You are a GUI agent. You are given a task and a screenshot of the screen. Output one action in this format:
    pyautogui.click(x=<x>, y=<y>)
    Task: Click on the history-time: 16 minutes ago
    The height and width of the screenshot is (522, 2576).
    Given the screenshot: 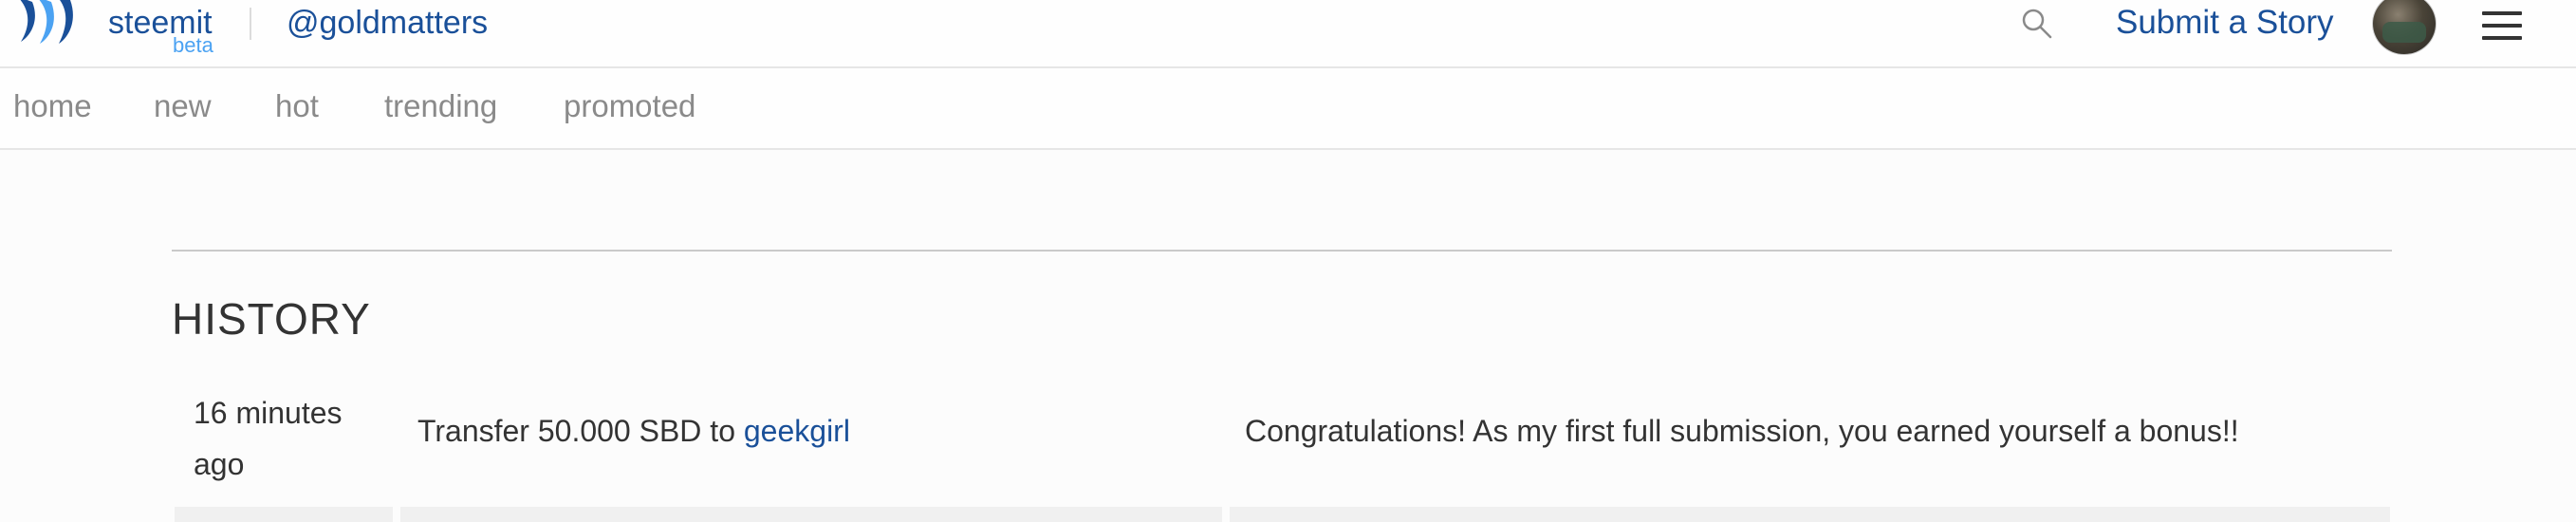 What is the action you would take?
    pyautogui.click(x=268, y=438)
    